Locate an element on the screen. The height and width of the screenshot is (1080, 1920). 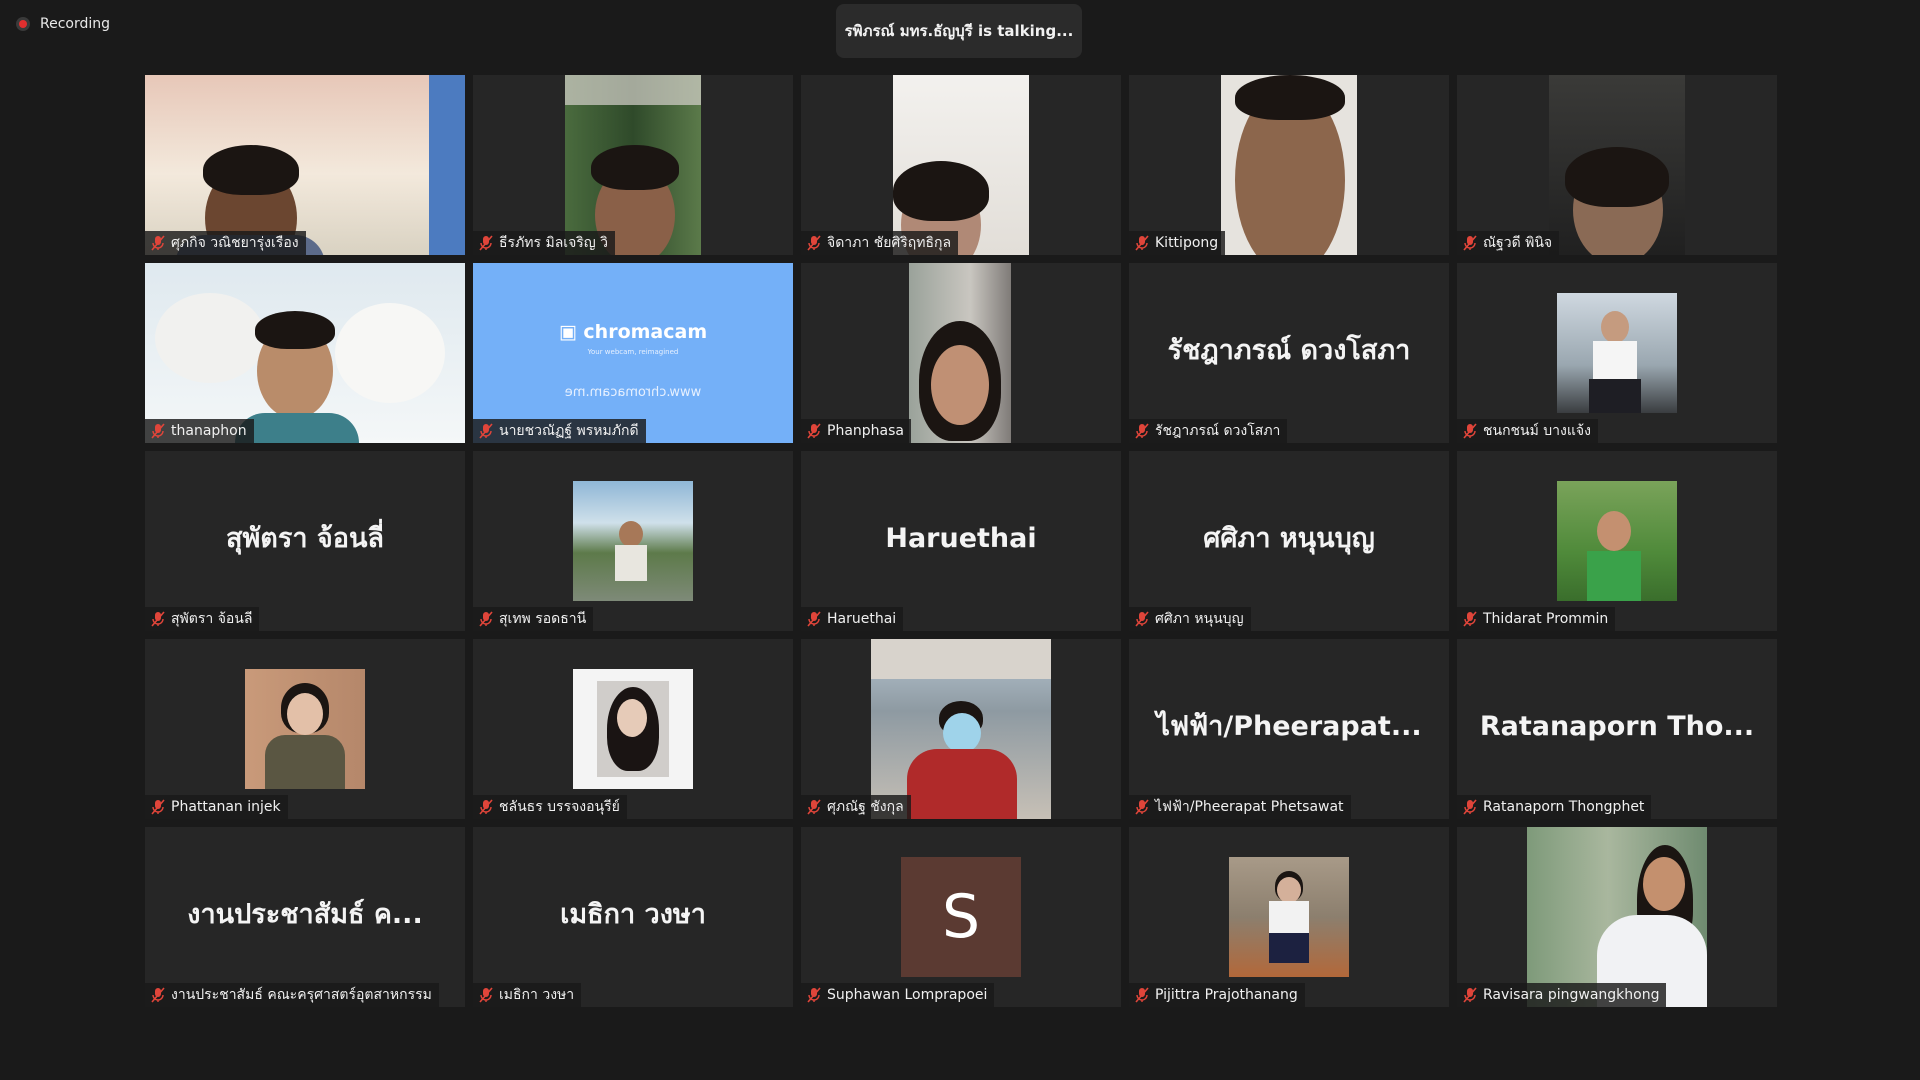
recording-indicator: Recording is located at coordinates (63, 24).